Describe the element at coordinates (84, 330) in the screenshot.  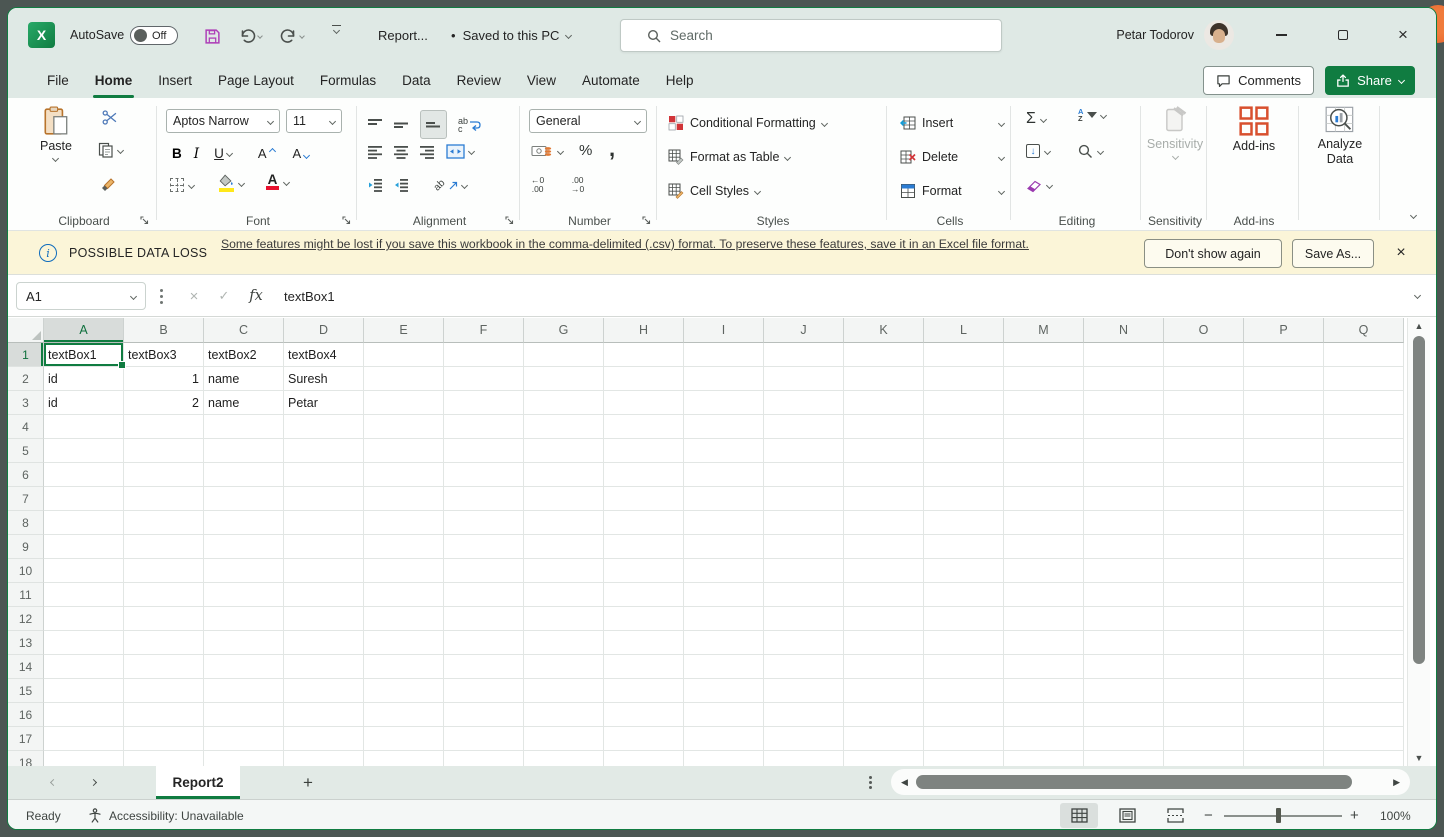
I see `column-header-A: A` at that location.